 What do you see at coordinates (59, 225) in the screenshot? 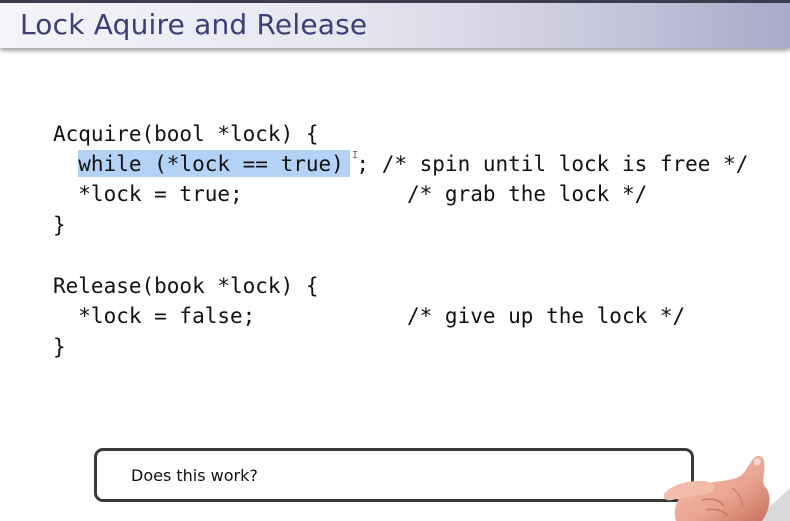
I see `code-line-4: }` at bounding box center [59, 225].